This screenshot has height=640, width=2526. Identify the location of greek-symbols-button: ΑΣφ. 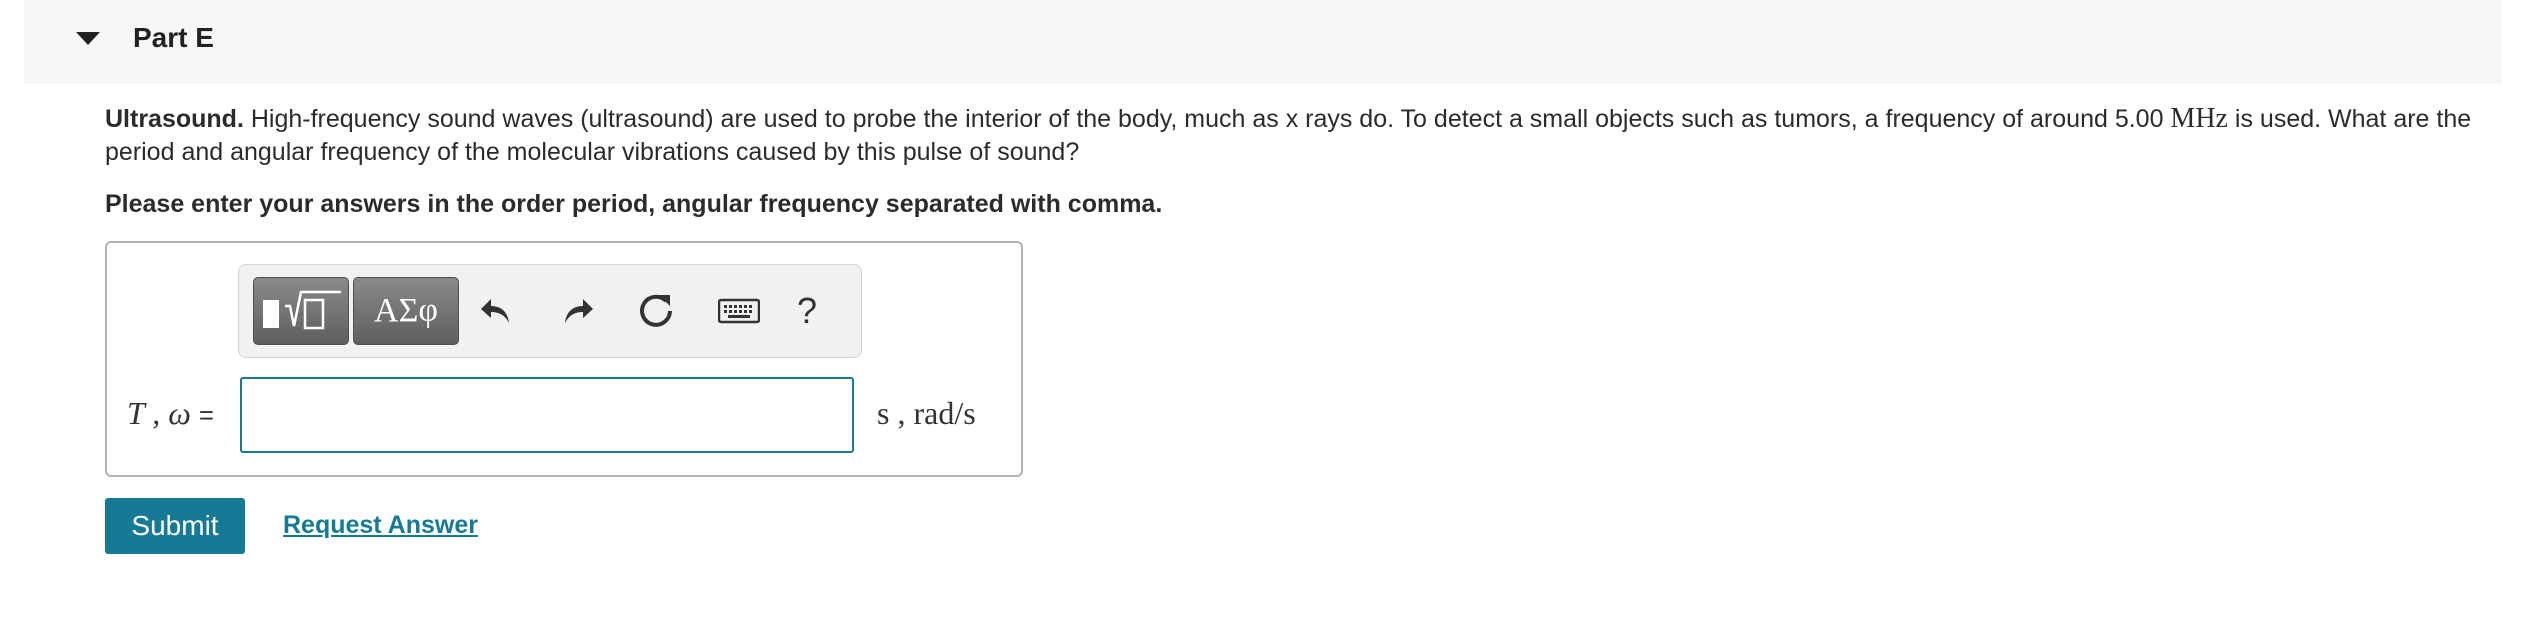
(406, 311).